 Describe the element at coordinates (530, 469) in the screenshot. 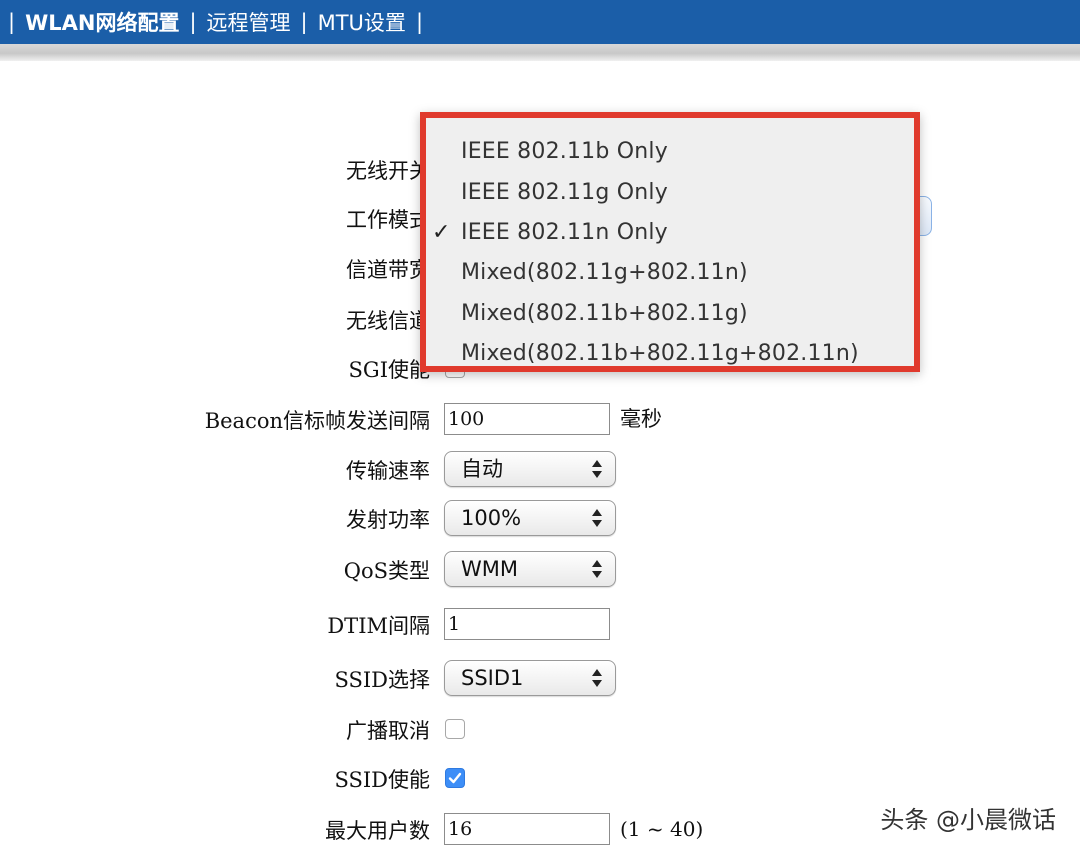

I see `tx-rate-select: 自动` at that location.